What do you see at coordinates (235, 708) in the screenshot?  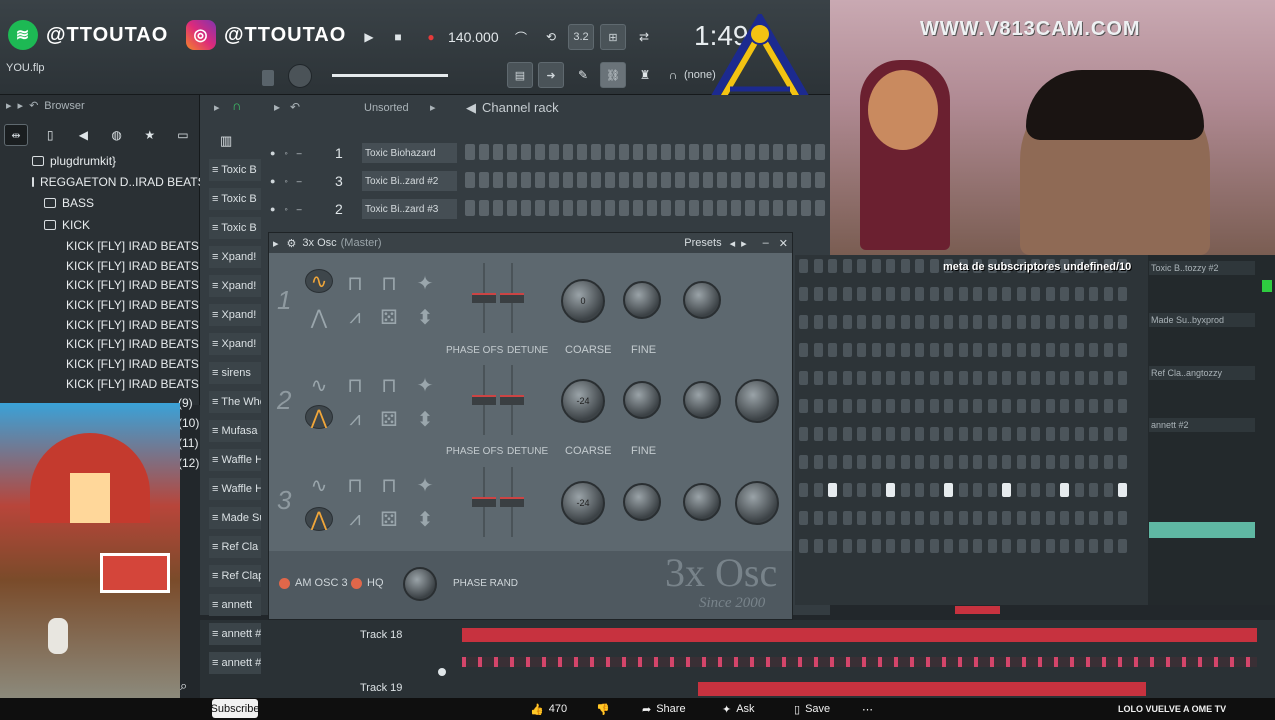 I see `subscribe-button: Subscribe` at bounding box center [235, 708].